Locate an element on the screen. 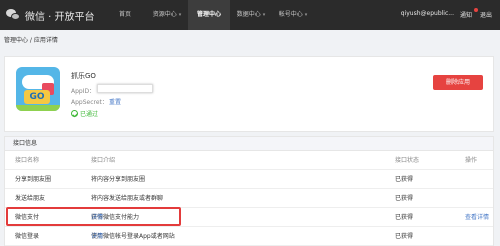 The height and width of the screenshot is (246, 500). interface-intro: 将内容分享到朋友圈 is located at coordinates (118, 179).